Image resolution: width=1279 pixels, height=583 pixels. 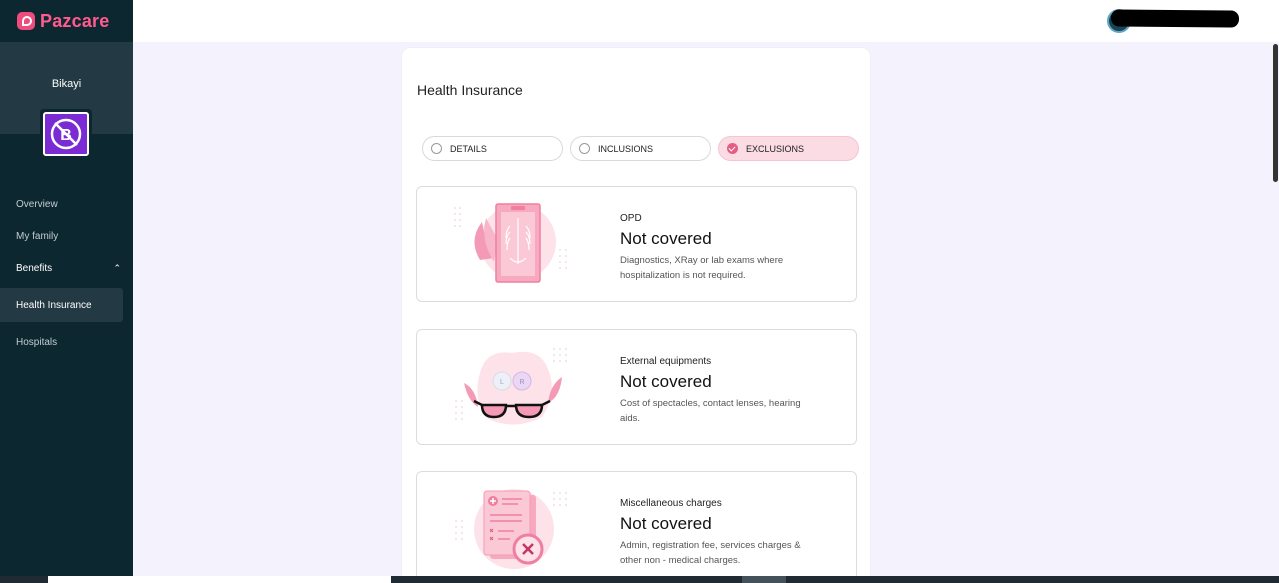 What do you see at coordinates (502, 382) in the screenshot?
I see `svg-text: L` at bounding box center [502, 382].